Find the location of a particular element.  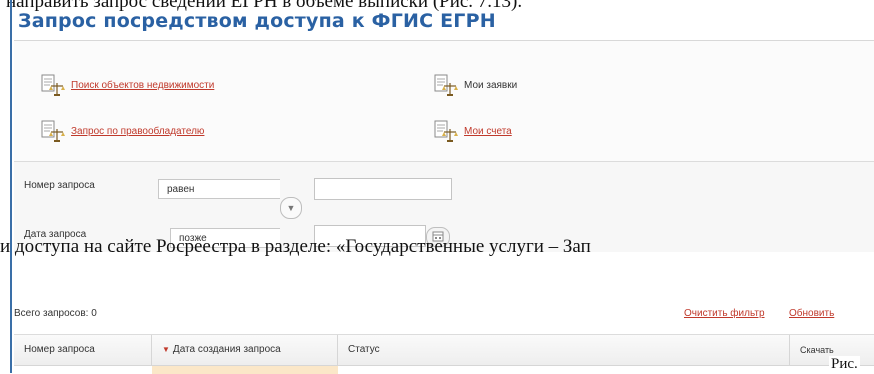

nav-link-label: Запрос по правообладателю is located at coordinates (138, 131).